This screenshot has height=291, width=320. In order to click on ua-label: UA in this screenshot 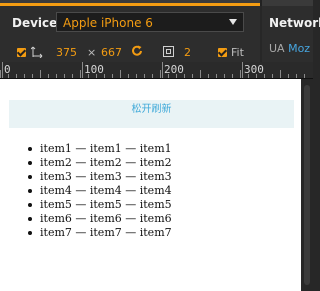, I will do `click(277, 48)`.